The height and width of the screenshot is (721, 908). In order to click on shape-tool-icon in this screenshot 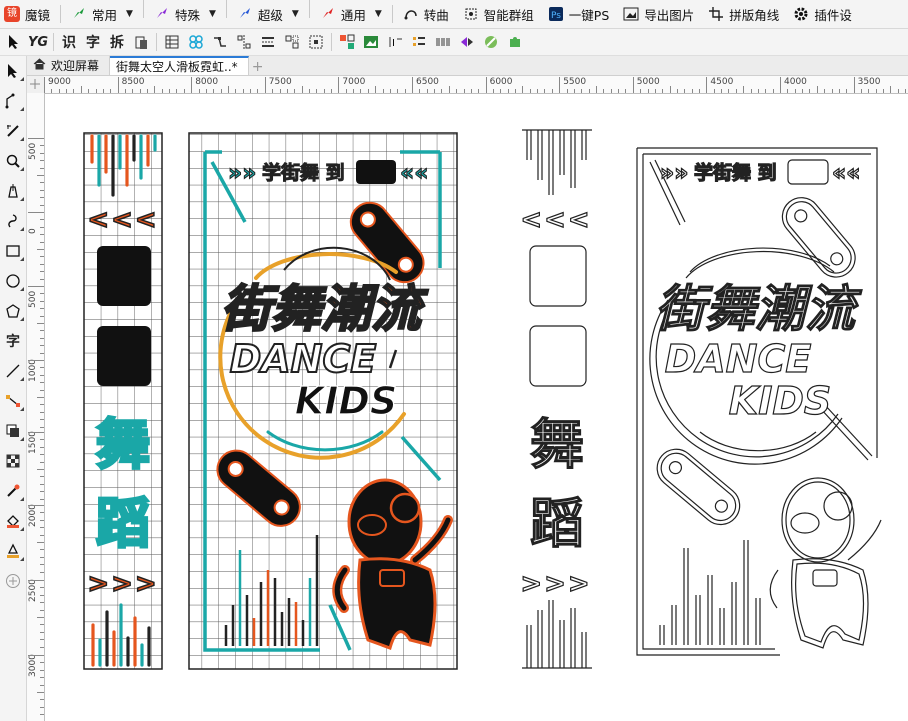, I will do `click(13, 101)`.